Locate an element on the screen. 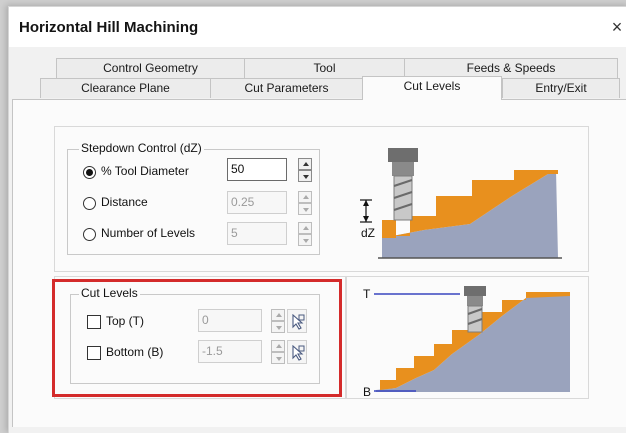 This screenshot has width=626, height=433. tab-feeds-speeds: Feeds & Speeds is located at coordinates (511, 68).